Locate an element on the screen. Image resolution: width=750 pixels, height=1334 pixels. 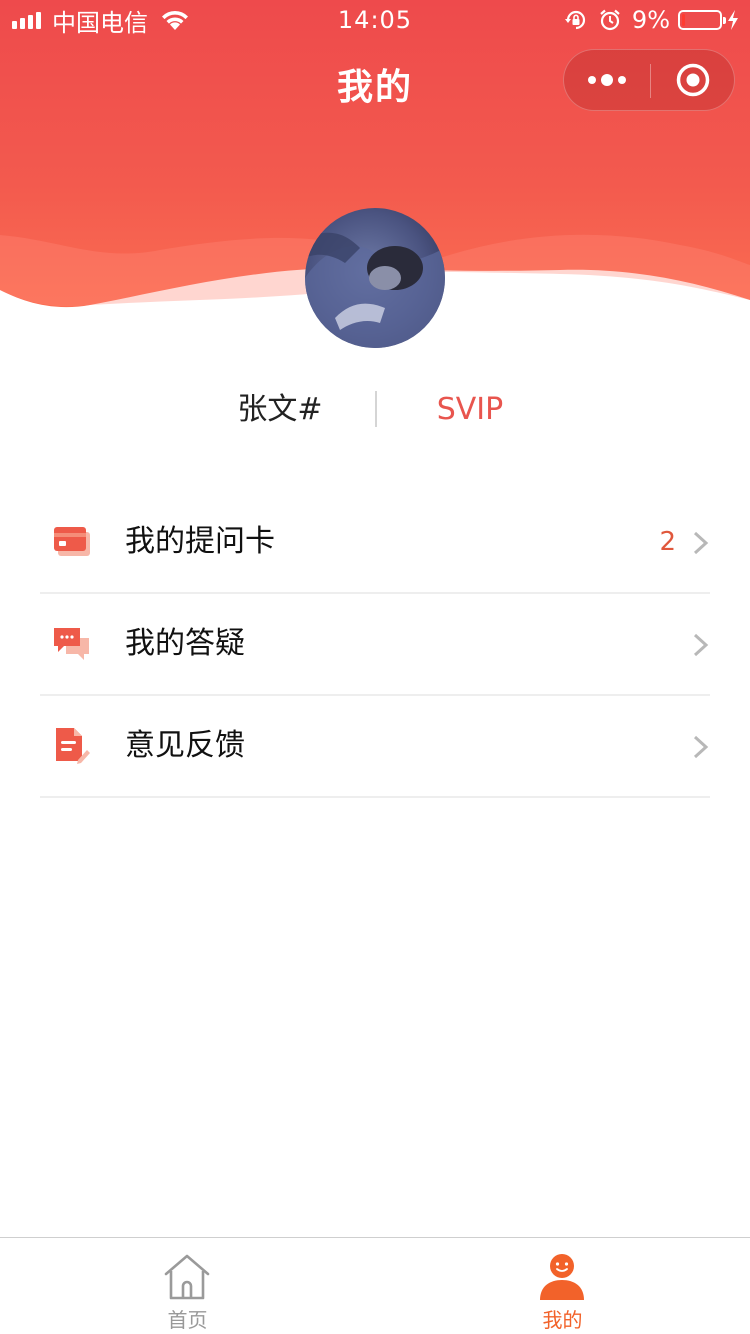
tab-mine-label: 我的 is located at coordinates (562, 1320).